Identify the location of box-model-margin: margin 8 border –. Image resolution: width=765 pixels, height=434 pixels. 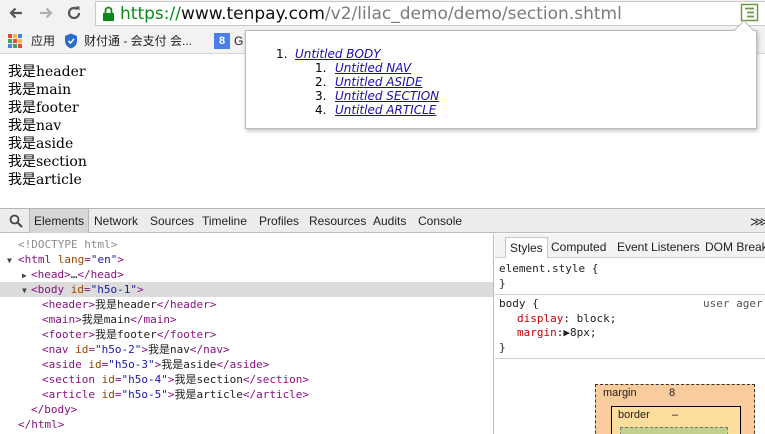
(675, 409).